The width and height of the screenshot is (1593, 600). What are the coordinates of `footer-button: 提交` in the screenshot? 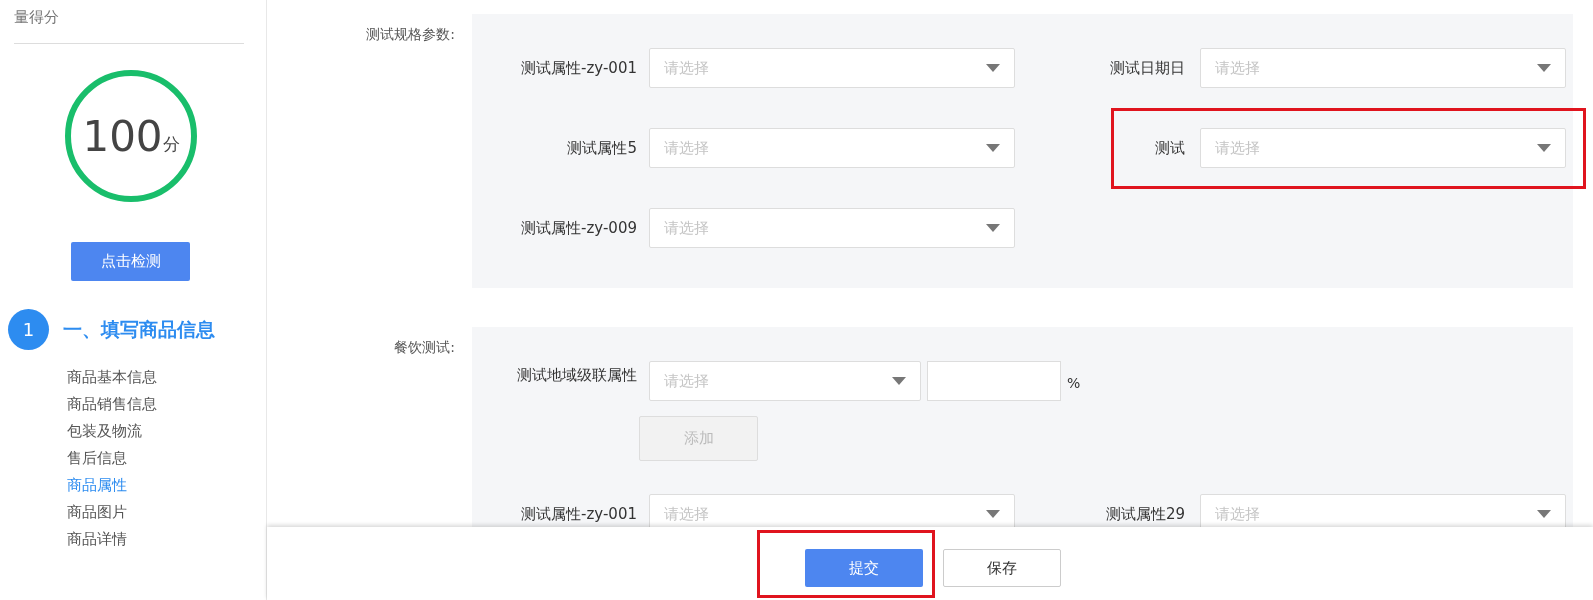 It's located at (863, 568).